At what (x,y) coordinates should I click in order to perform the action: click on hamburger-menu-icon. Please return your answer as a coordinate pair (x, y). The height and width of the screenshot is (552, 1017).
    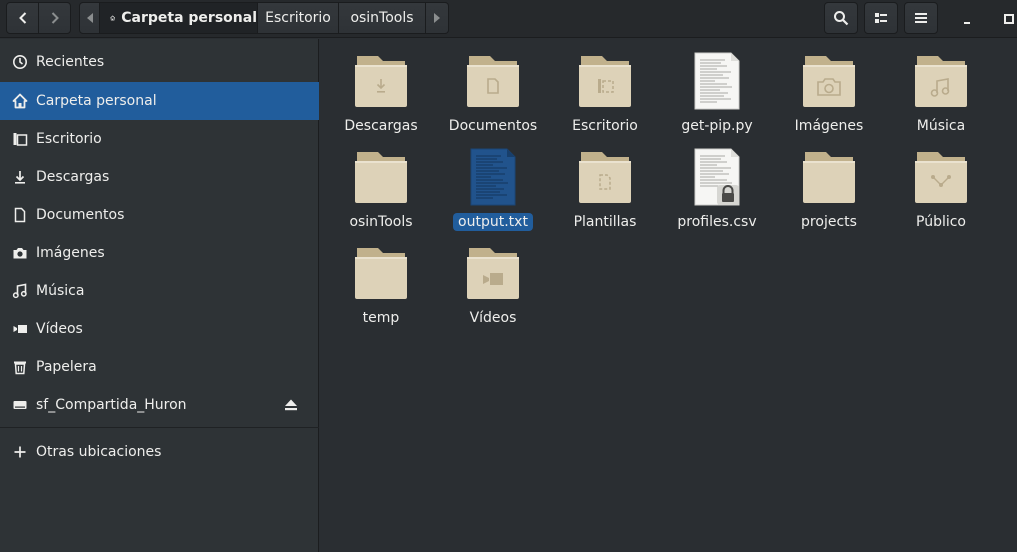
    Looking at the image, I should click on (921, 18).